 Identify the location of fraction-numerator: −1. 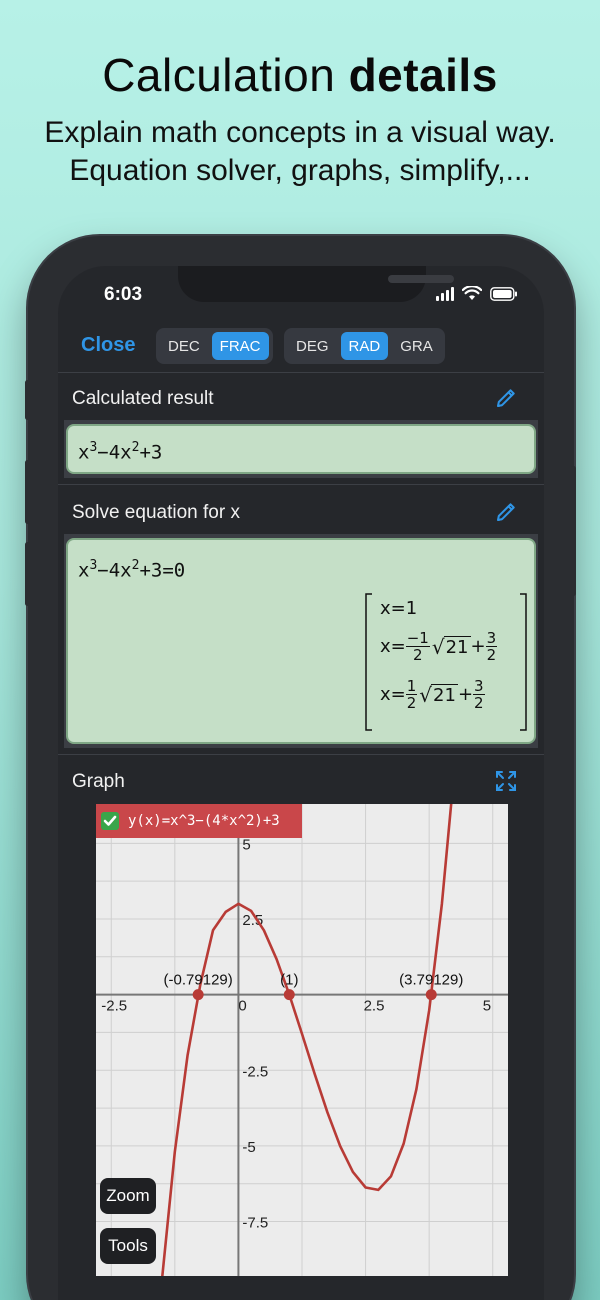
(417, 638).